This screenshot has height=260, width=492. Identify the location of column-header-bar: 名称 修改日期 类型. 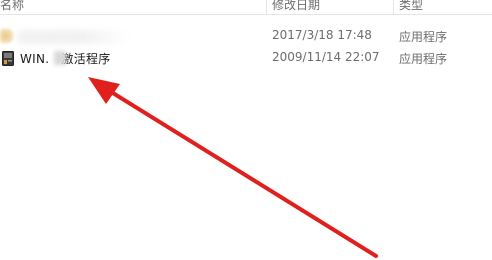
(246, 7).